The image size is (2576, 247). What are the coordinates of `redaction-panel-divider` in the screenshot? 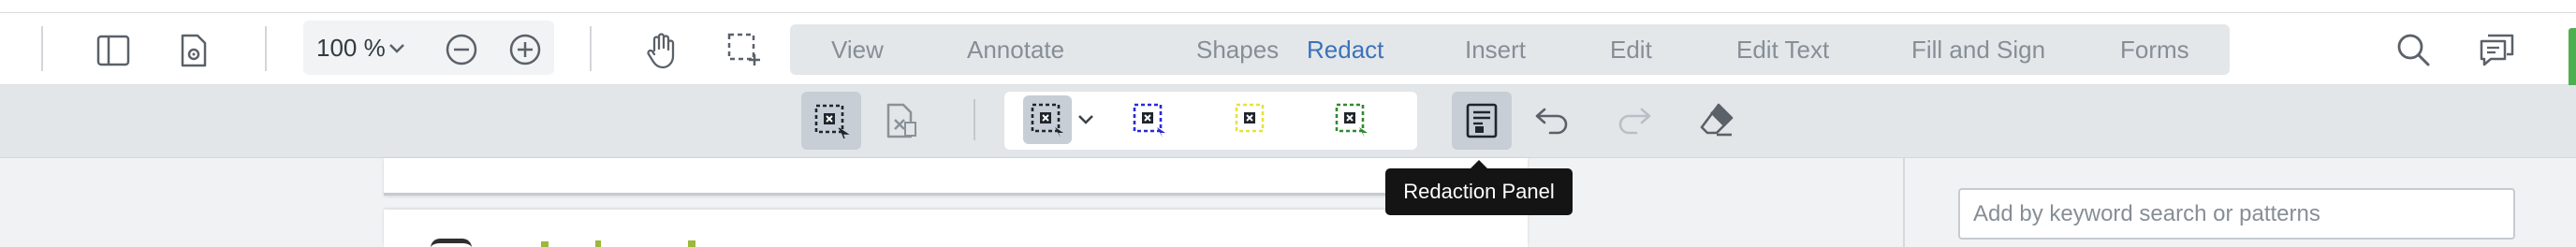 It's located at (1904, 203).